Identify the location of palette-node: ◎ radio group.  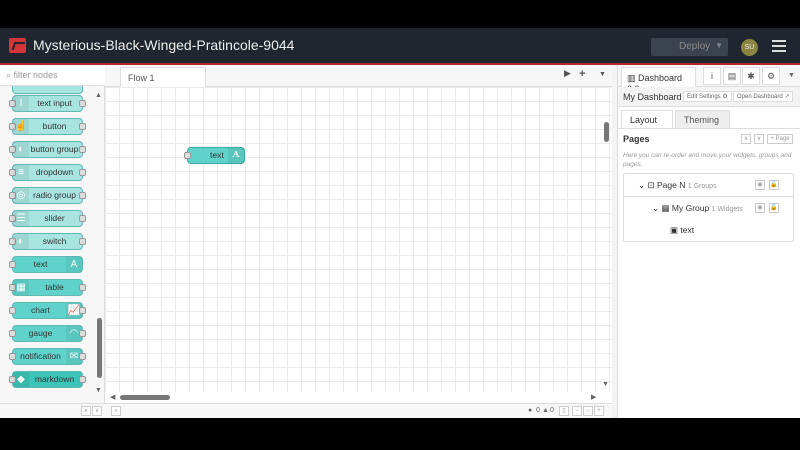
(47, 195).